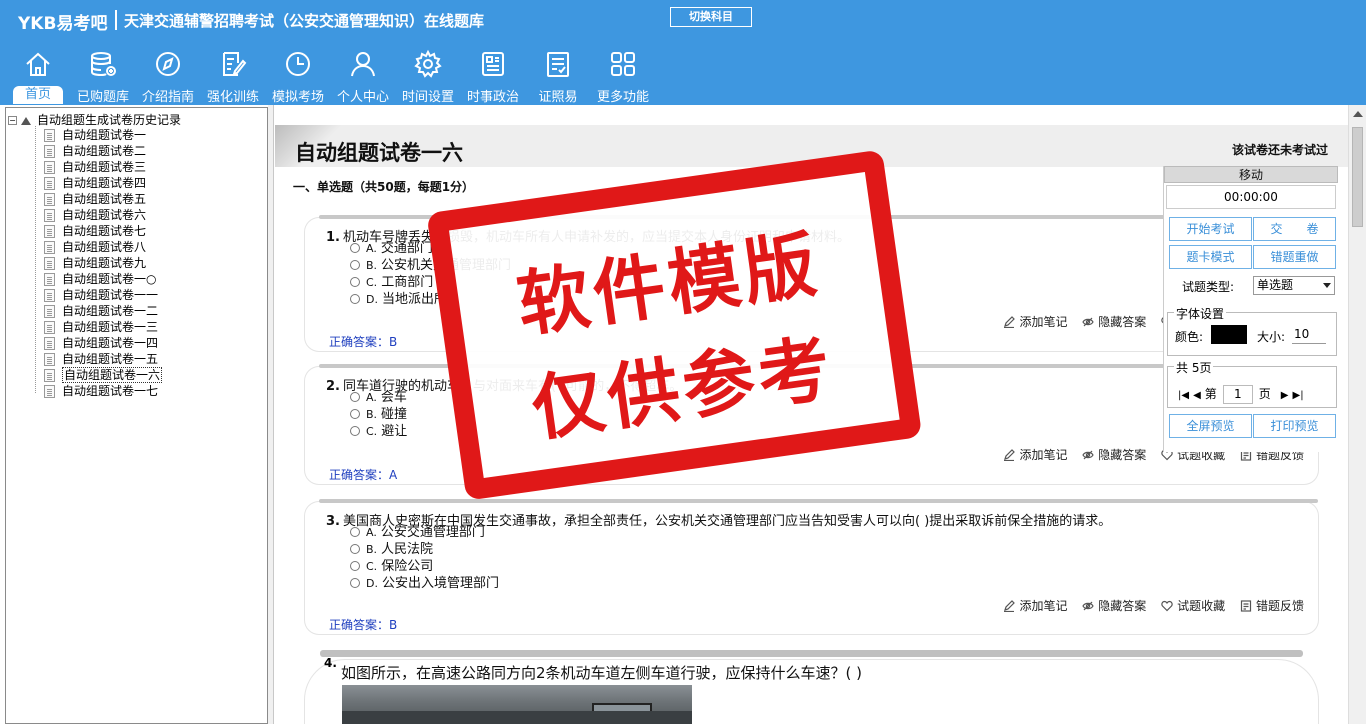 The width and height of the screenshot is (1366, 724). I want to click on switch-subject-button: 切换科目, so click(711, 17).